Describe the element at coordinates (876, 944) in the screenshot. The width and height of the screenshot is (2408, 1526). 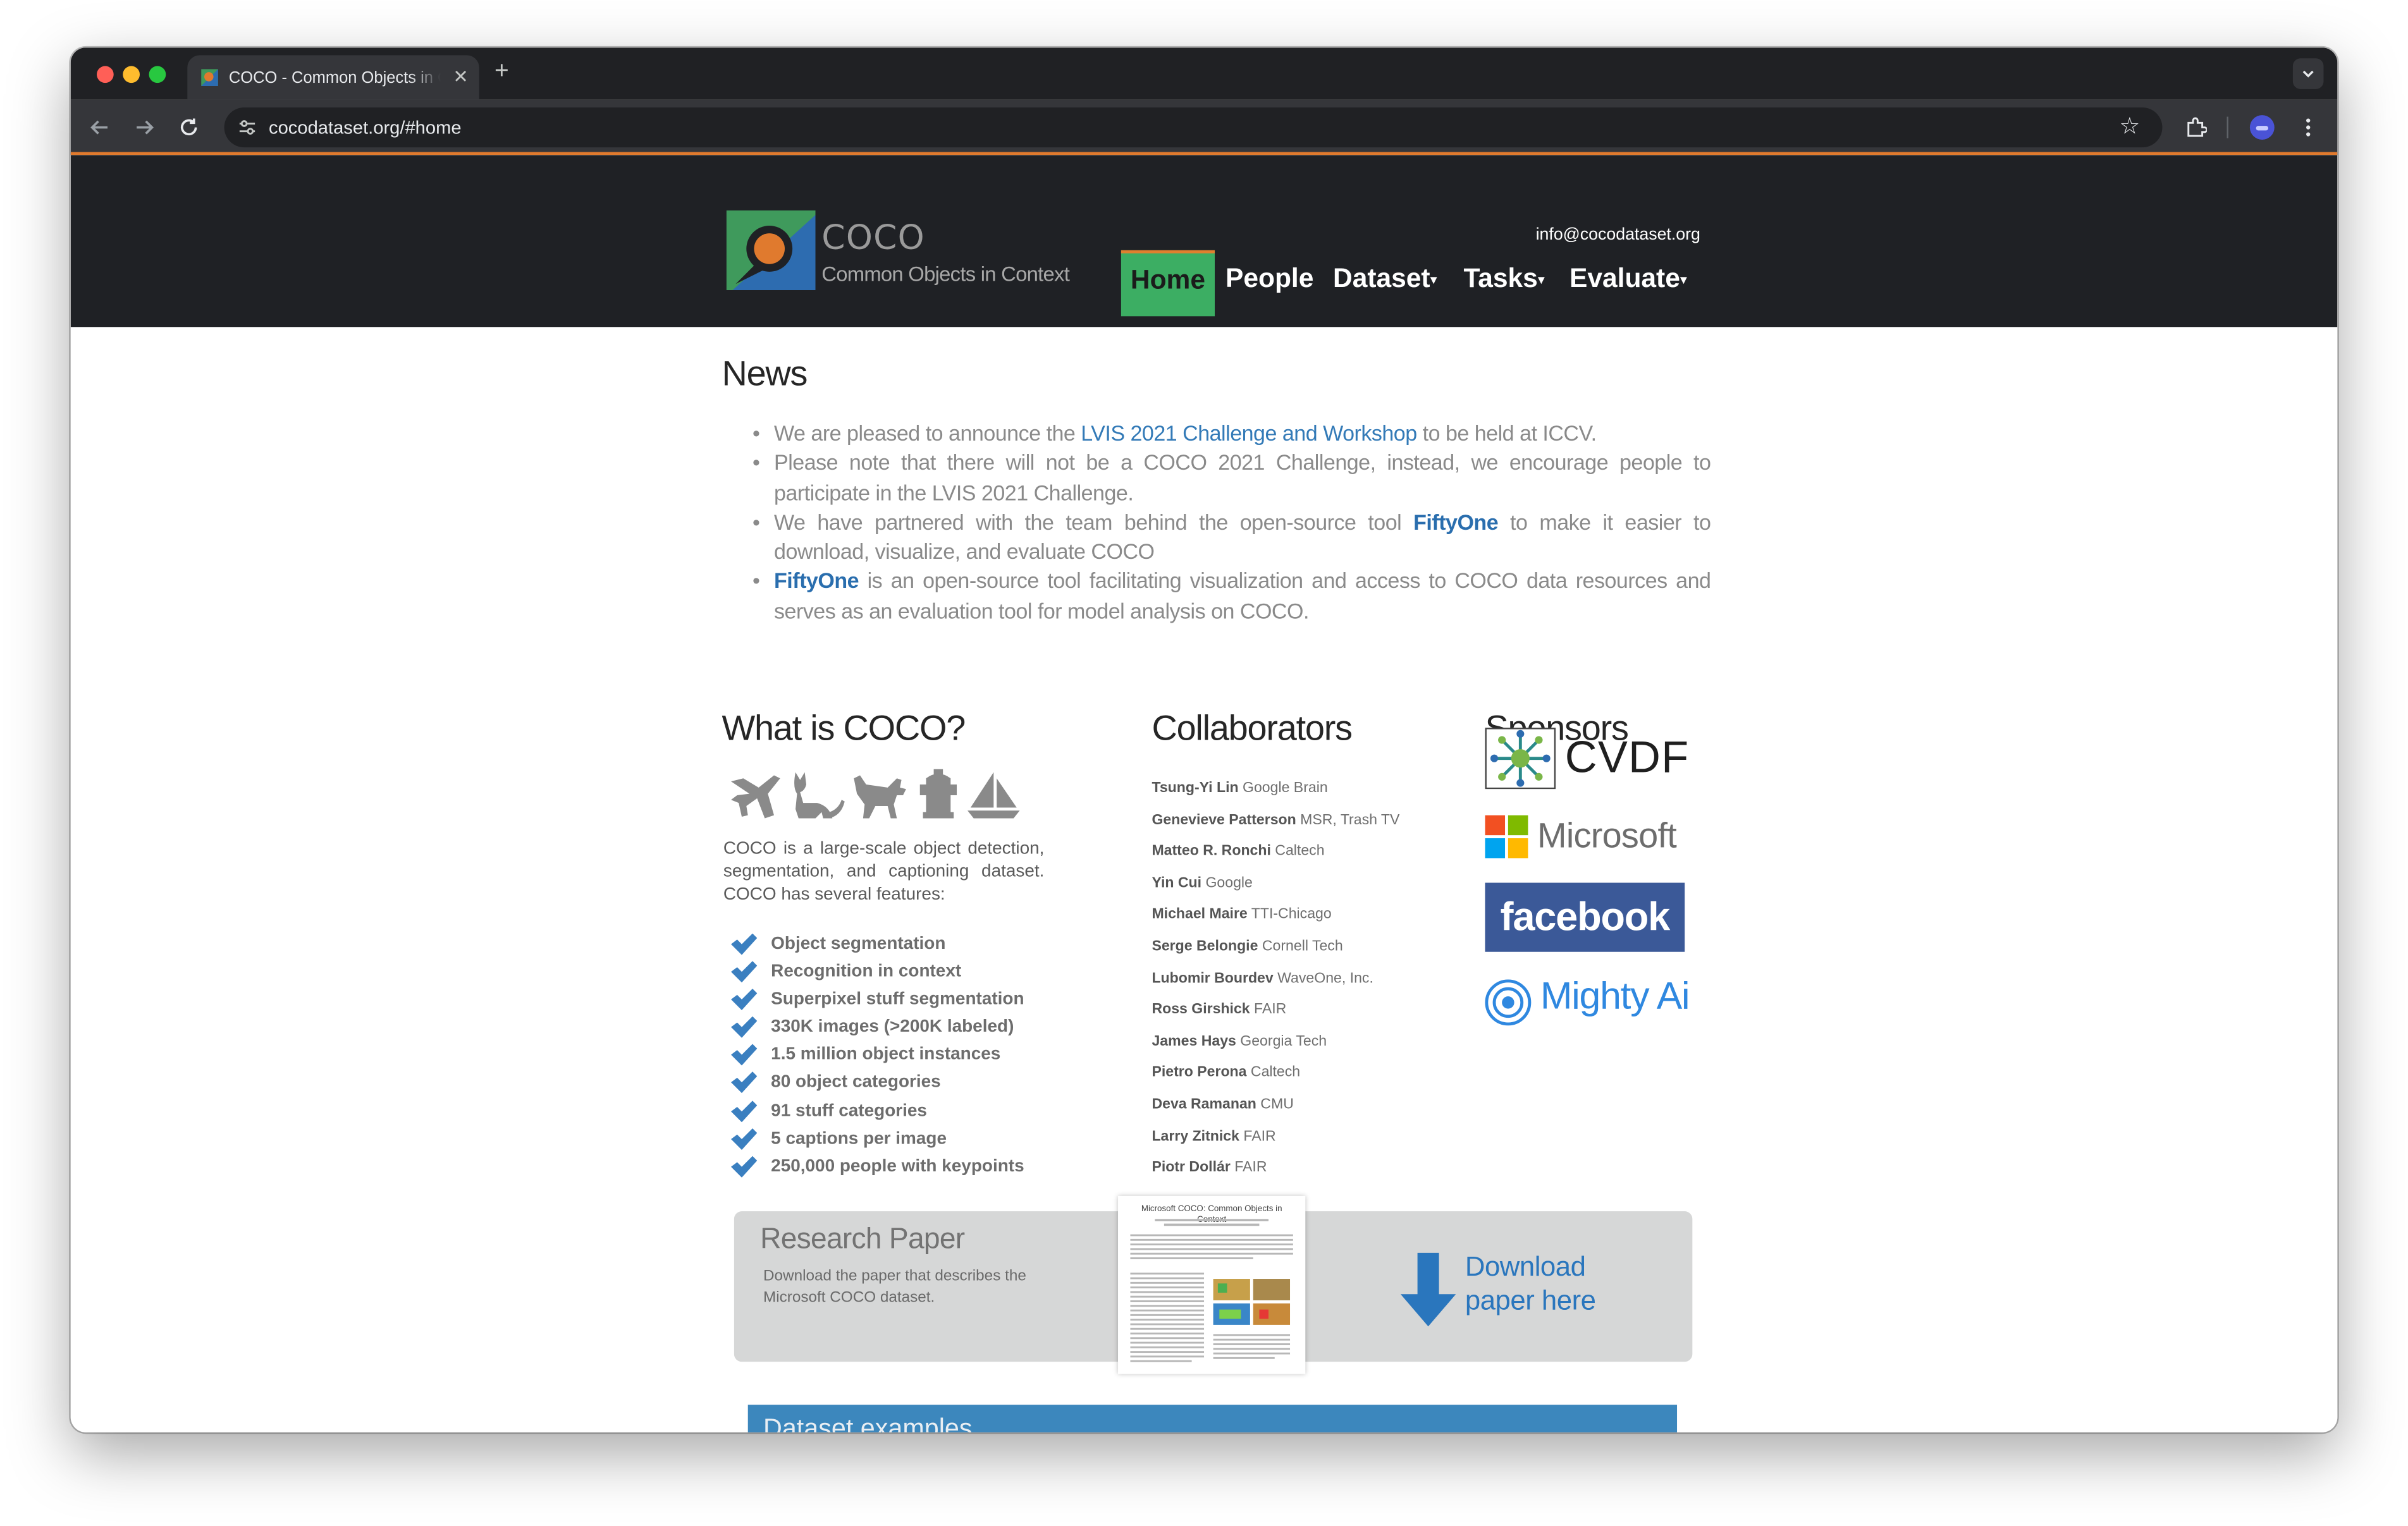
I see `feature-item: Object segmentation` at that location.